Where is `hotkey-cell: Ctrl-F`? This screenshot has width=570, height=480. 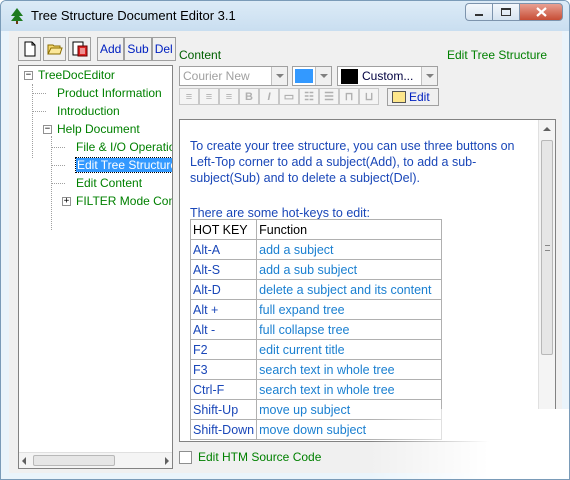
hotkey-cell: Ctrl-F is located at coordinates (223, 389).